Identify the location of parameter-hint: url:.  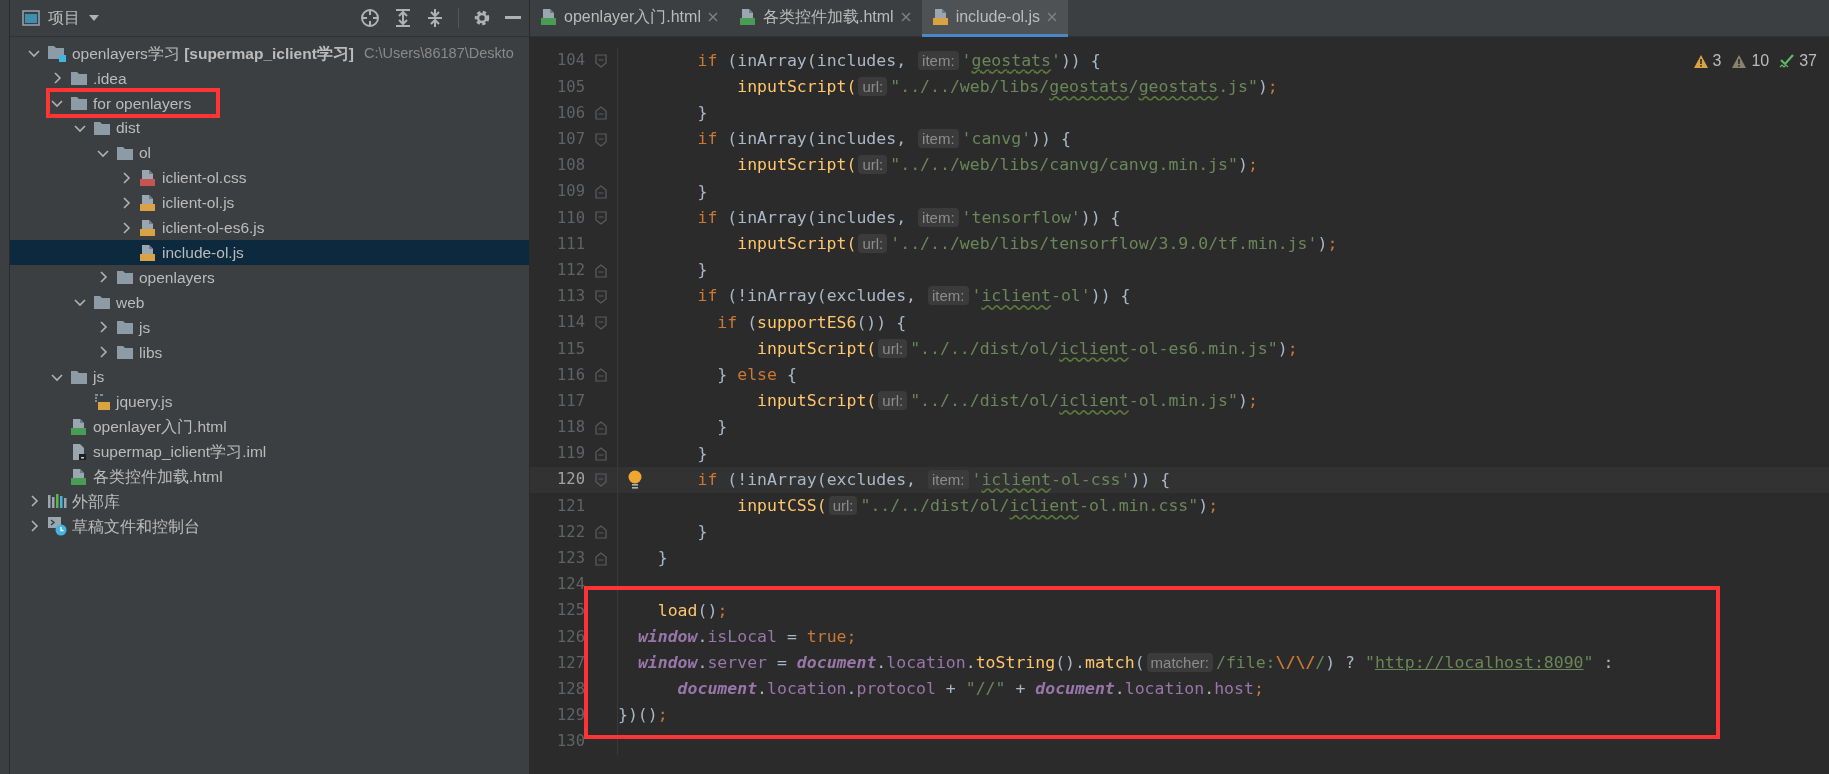
(893, 348).